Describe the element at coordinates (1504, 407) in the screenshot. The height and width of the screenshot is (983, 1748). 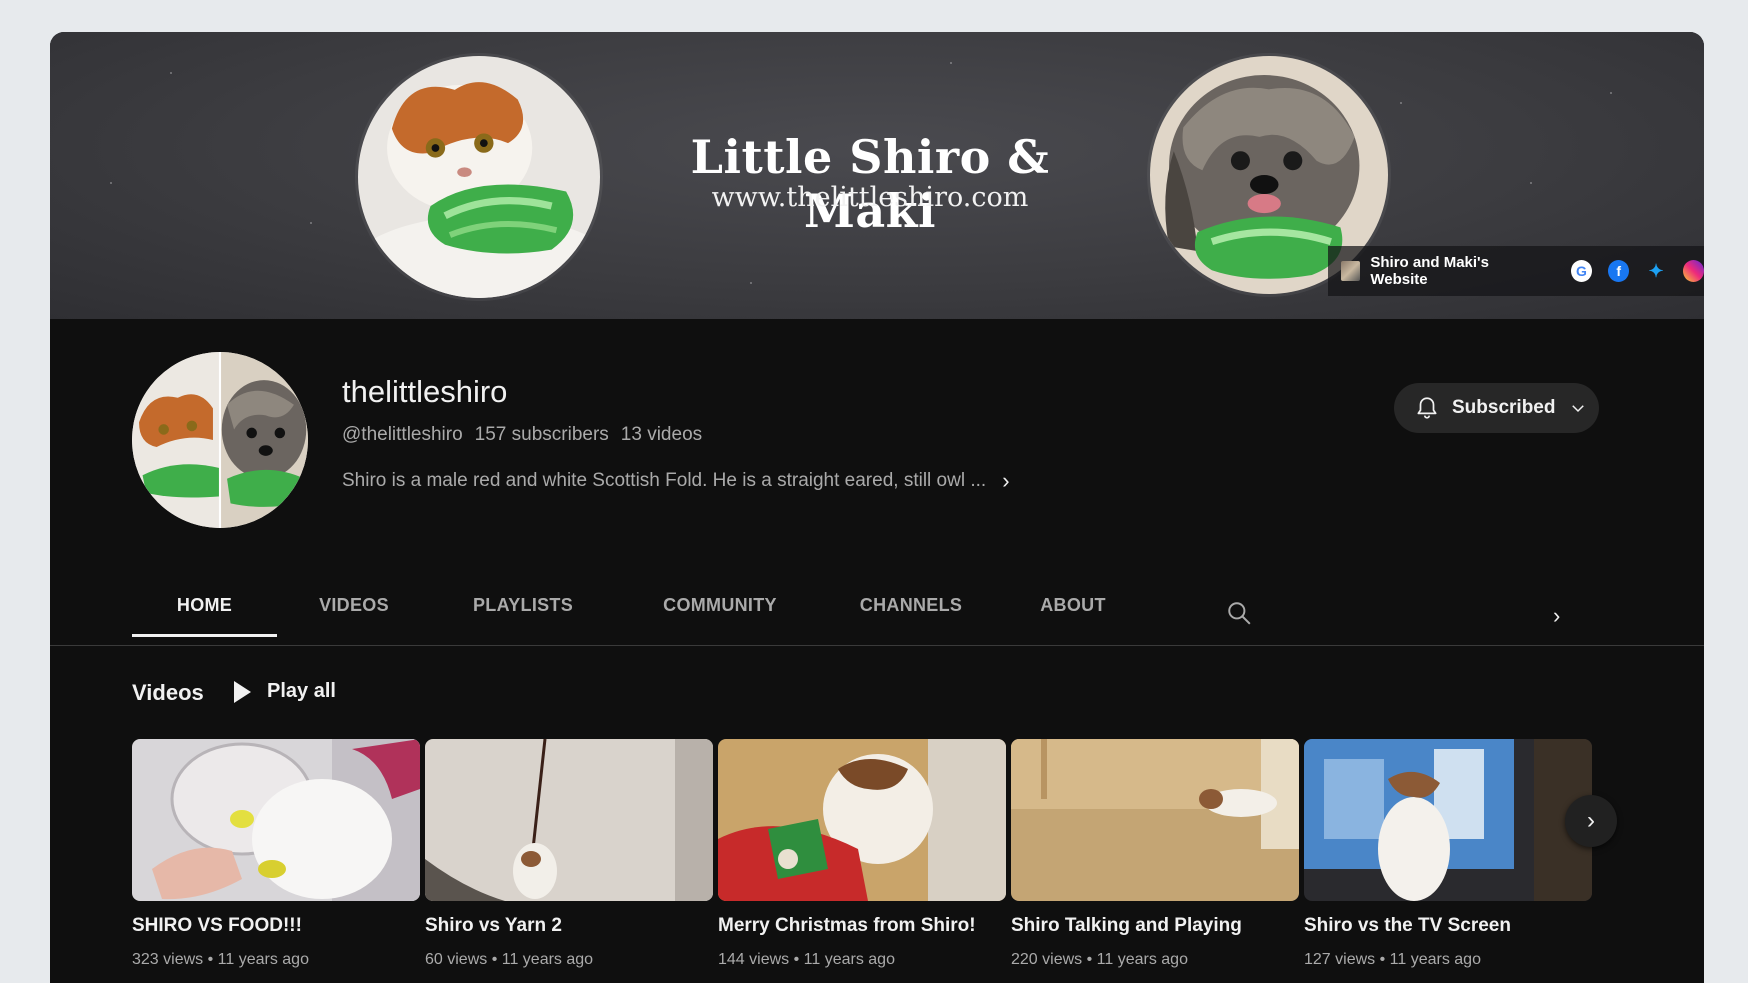
I see `subscribed-label: Subscribed` at that location.